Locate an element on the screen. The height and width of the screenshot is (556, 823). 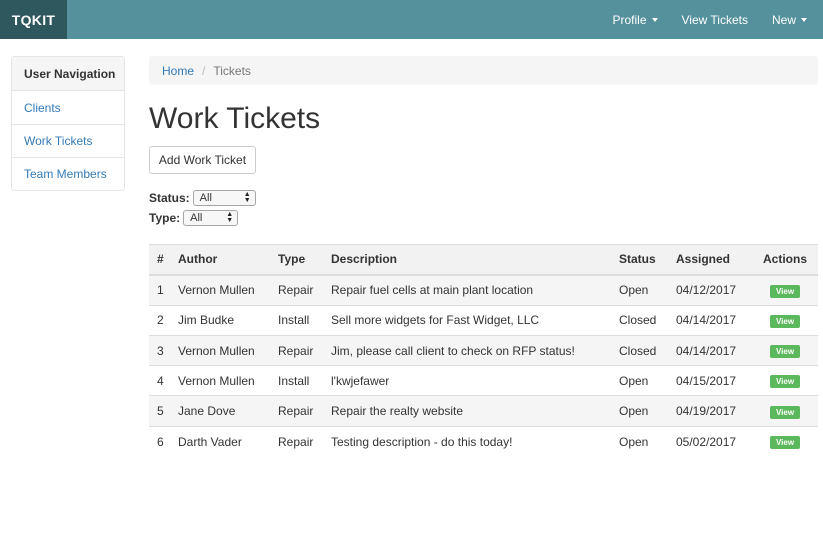
cell-author: Jim Budke is located at coordinates (206, 320).